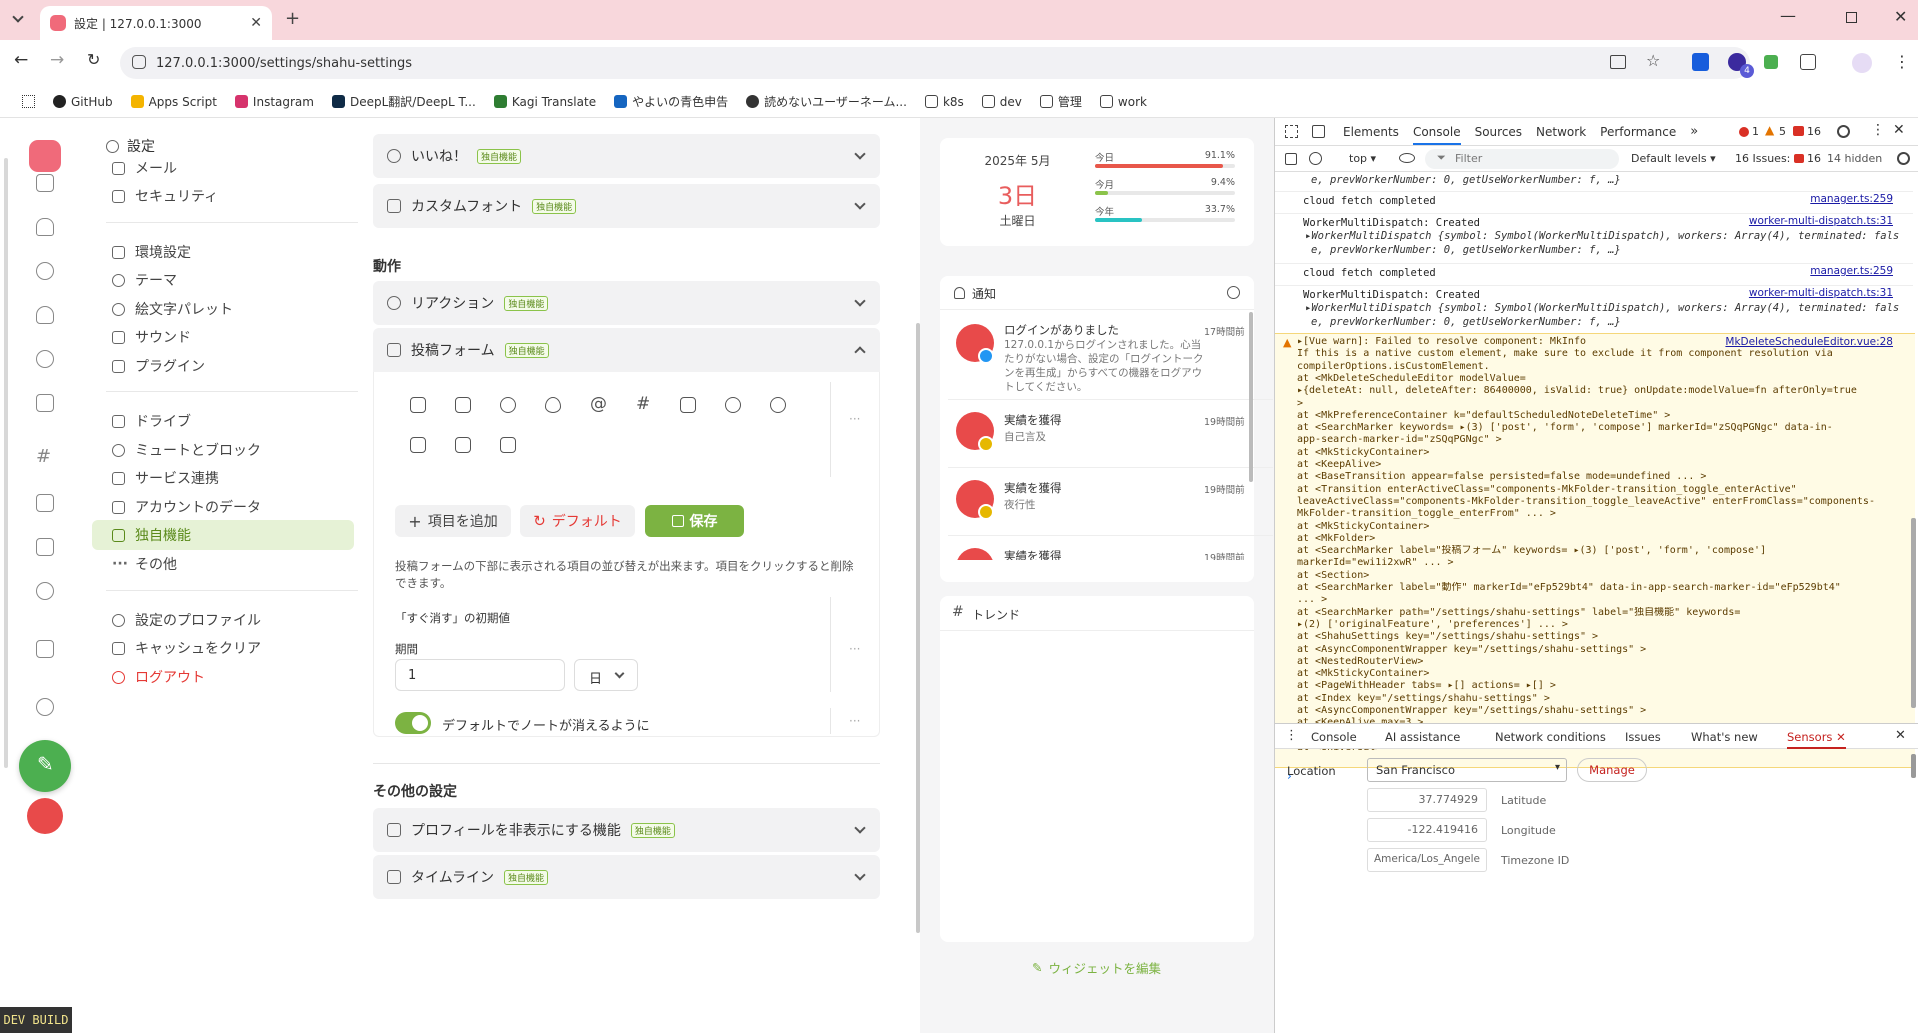 The image size is (1918, 1033). I want to click on notifications-scrollbar, so click(1251, 397).